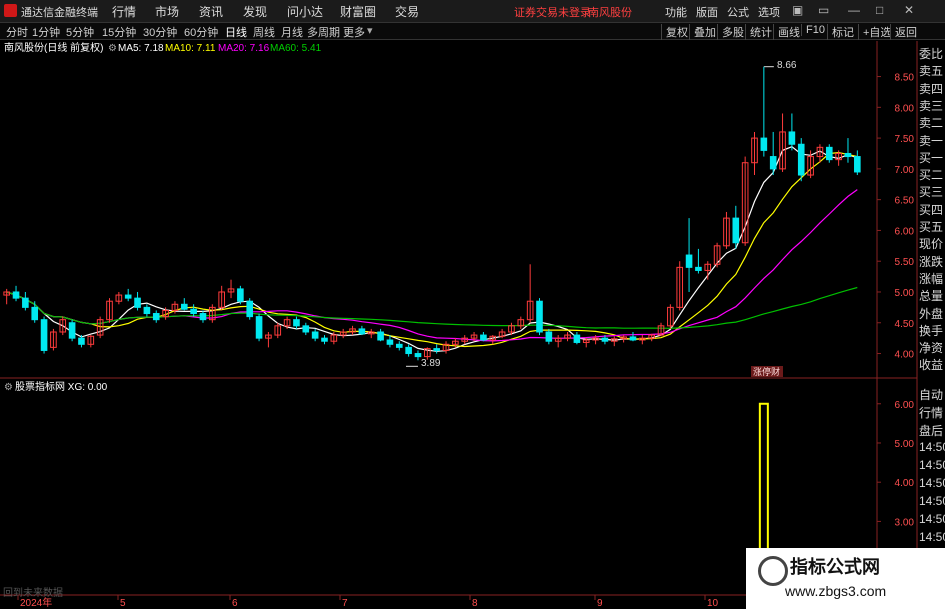 The width and height of the screenshot is (945, 609). What do you see at coordinates (840, 32) in the screenshot?
I see `tool-mark: 标记` at bounding box center [840, 32].